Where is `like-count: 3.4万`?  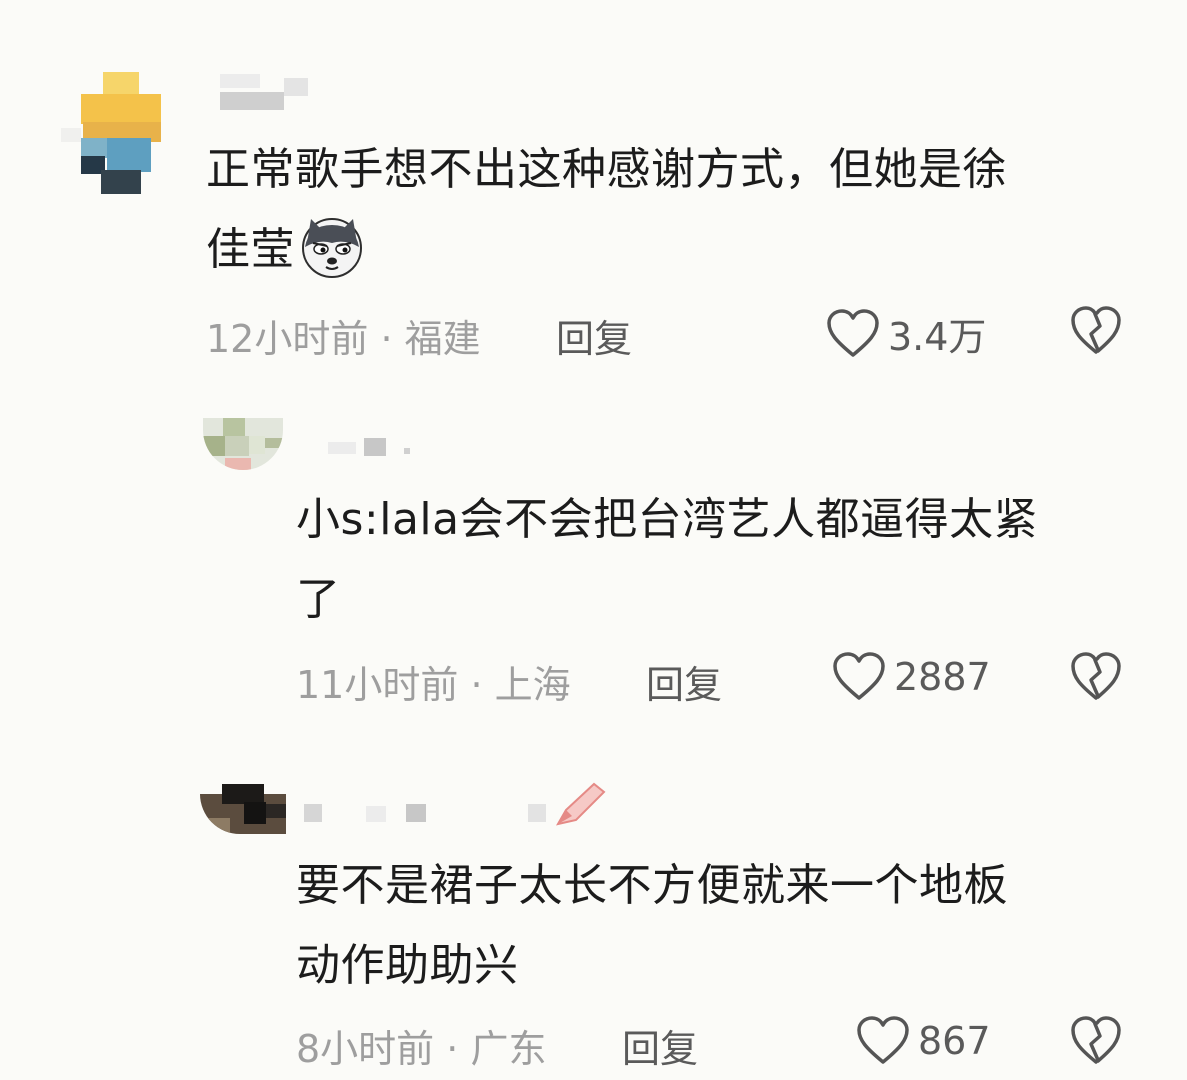 like-count: 3.4万 is located at coordinates (937, 337).